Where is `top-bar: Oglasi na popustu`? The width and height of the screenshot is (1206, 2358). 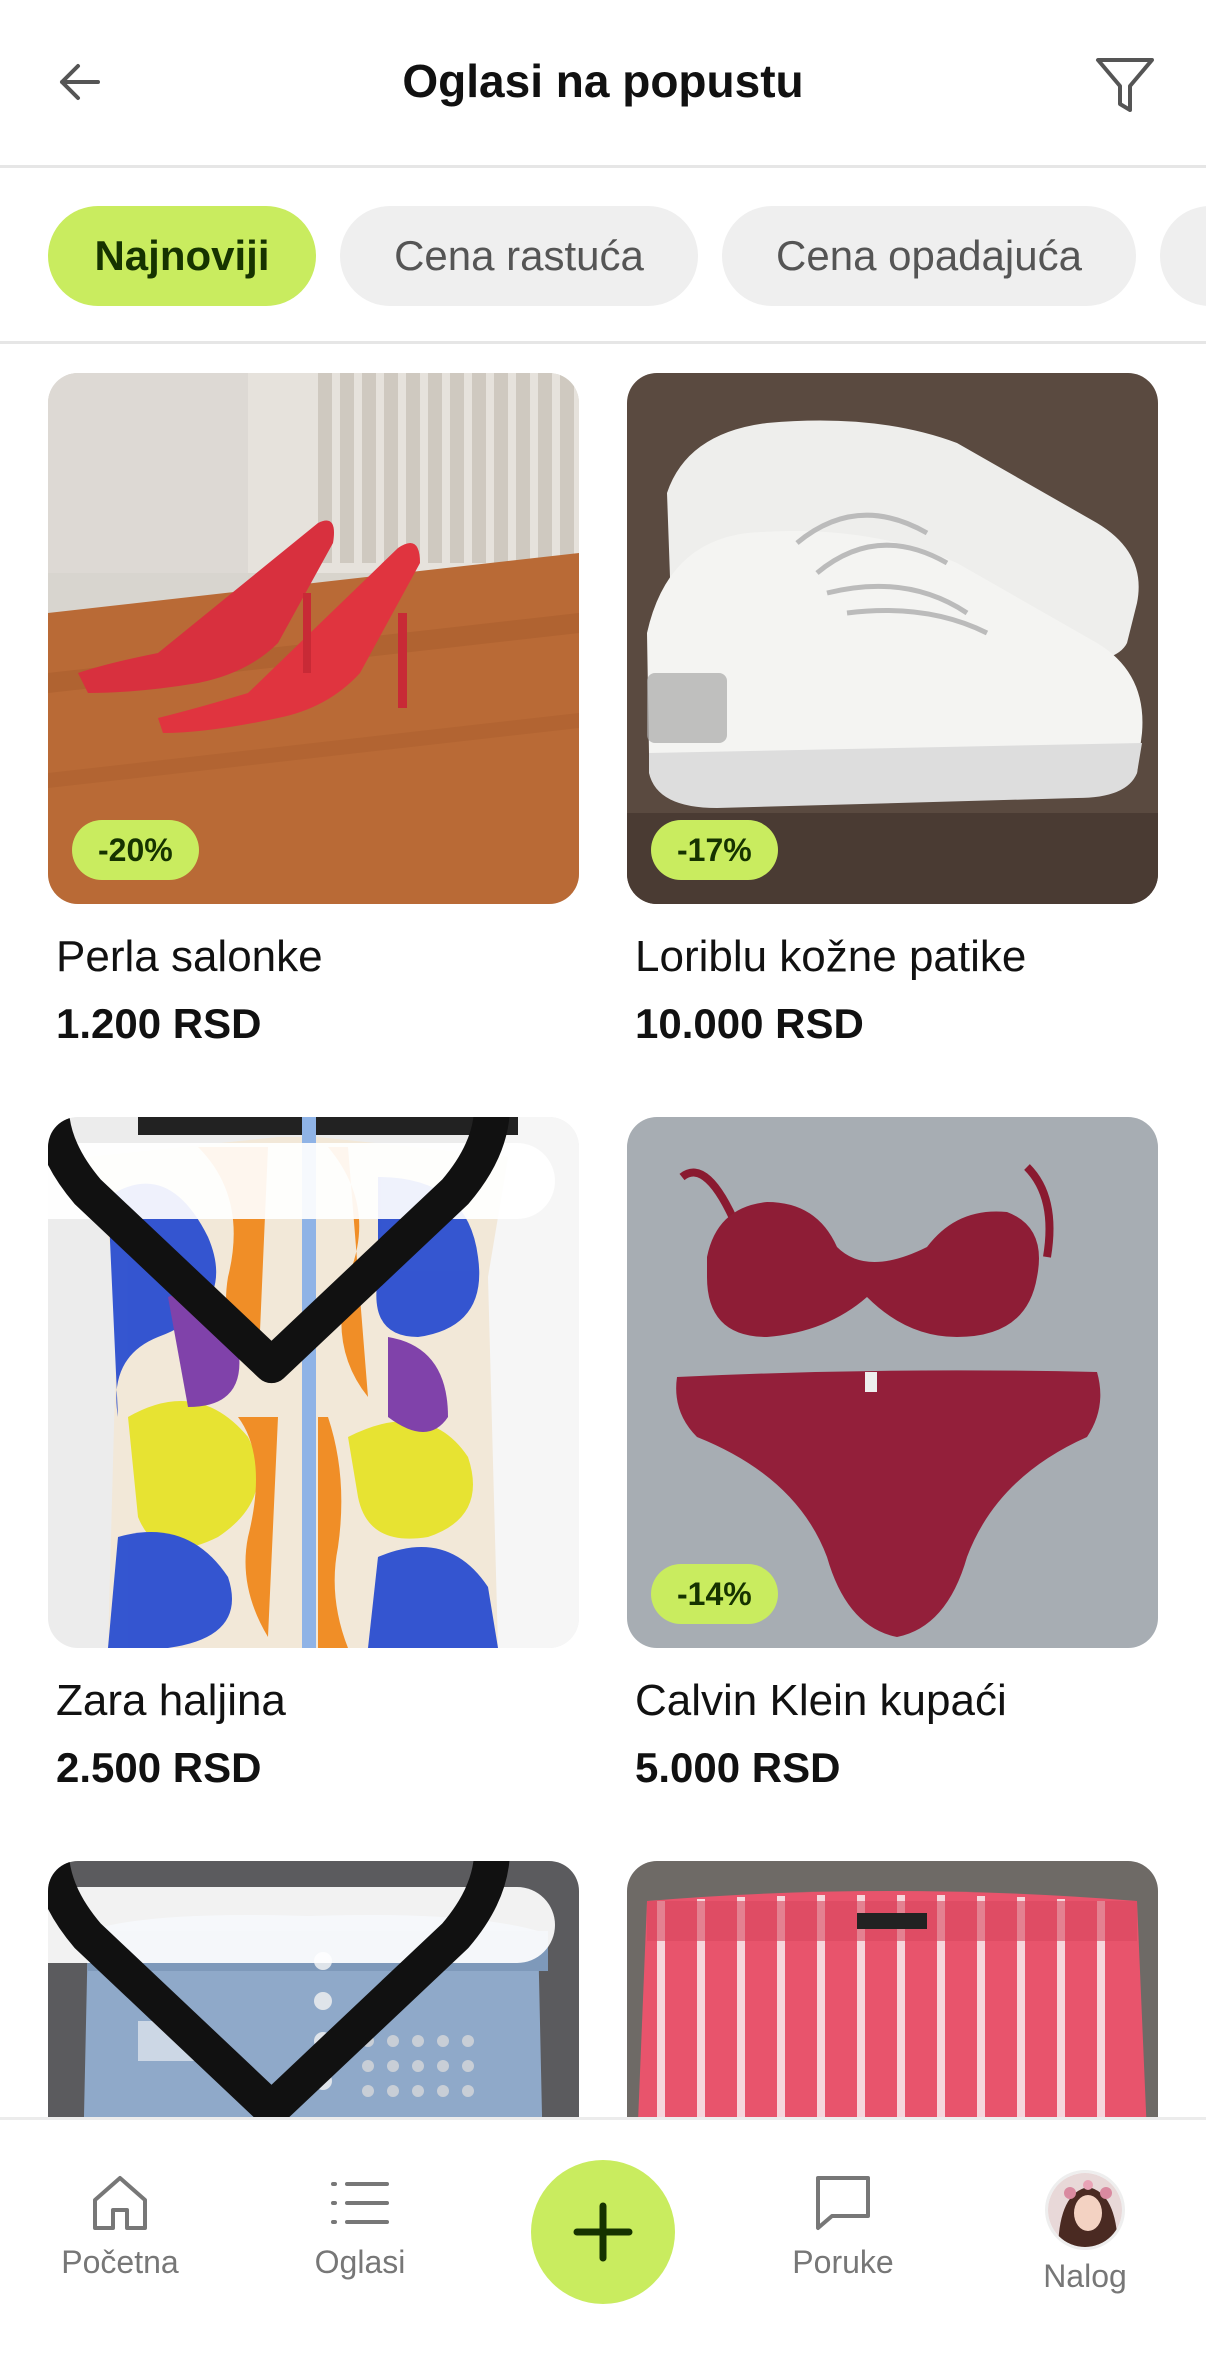 top-bar: Oglasi na popustu is located at coordinates (603, 84).